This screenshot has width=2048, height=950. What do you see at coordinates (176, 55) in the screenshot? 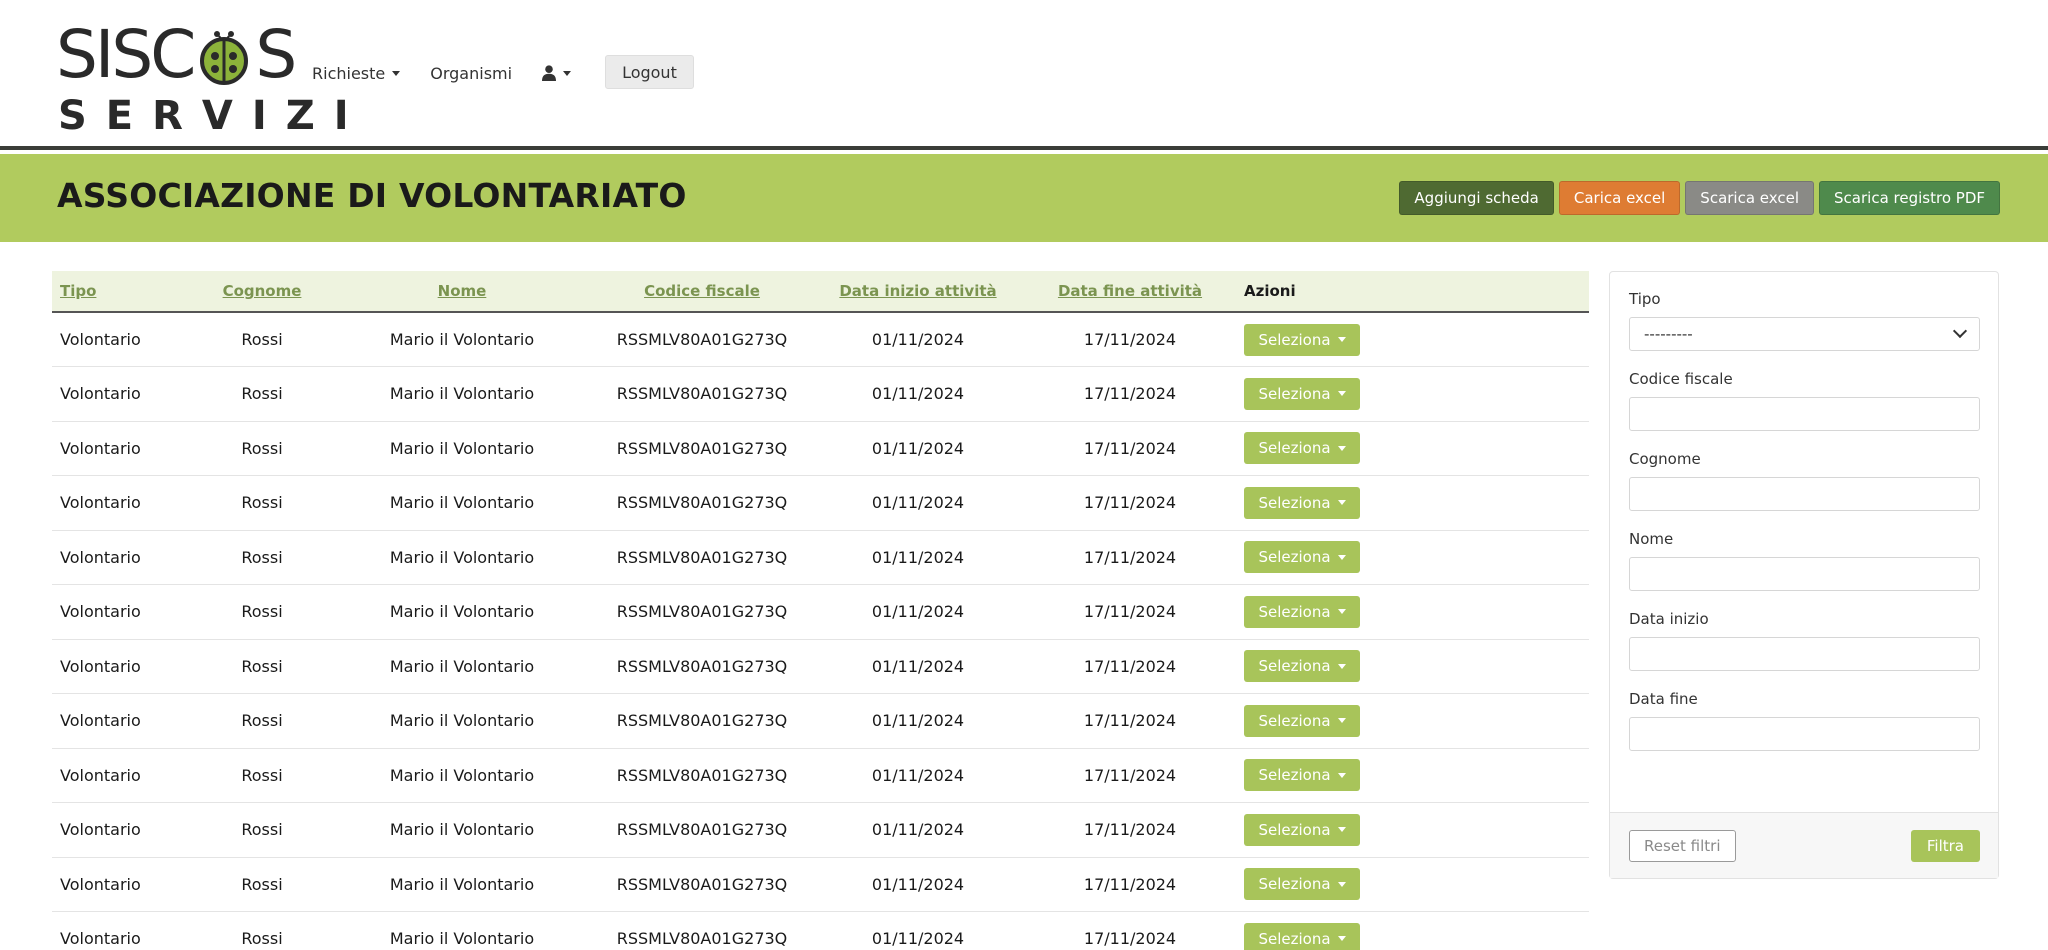
I see `logo-wordmark-top: SISC S` at bounding box center [176, 55].